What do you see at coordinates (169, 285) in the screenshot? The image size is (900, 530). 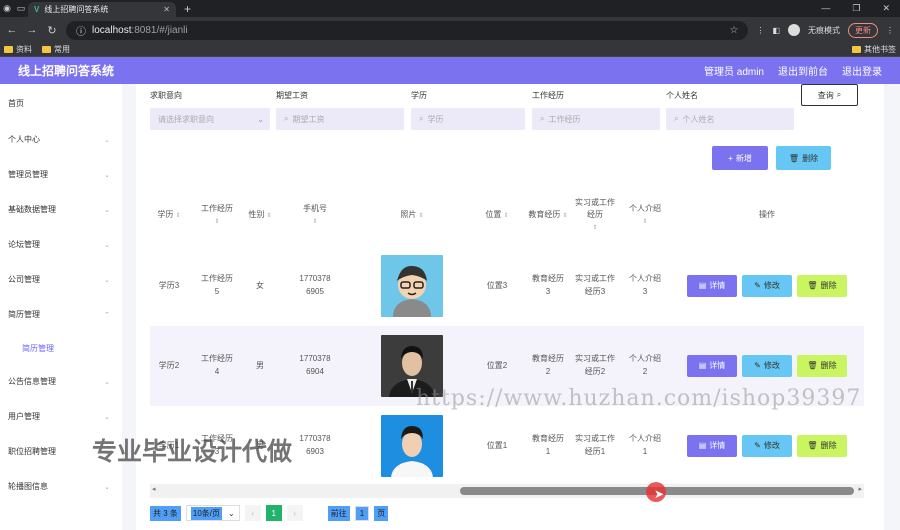 I see `cell-edu: 学历3` at bounding box center [169, 285].